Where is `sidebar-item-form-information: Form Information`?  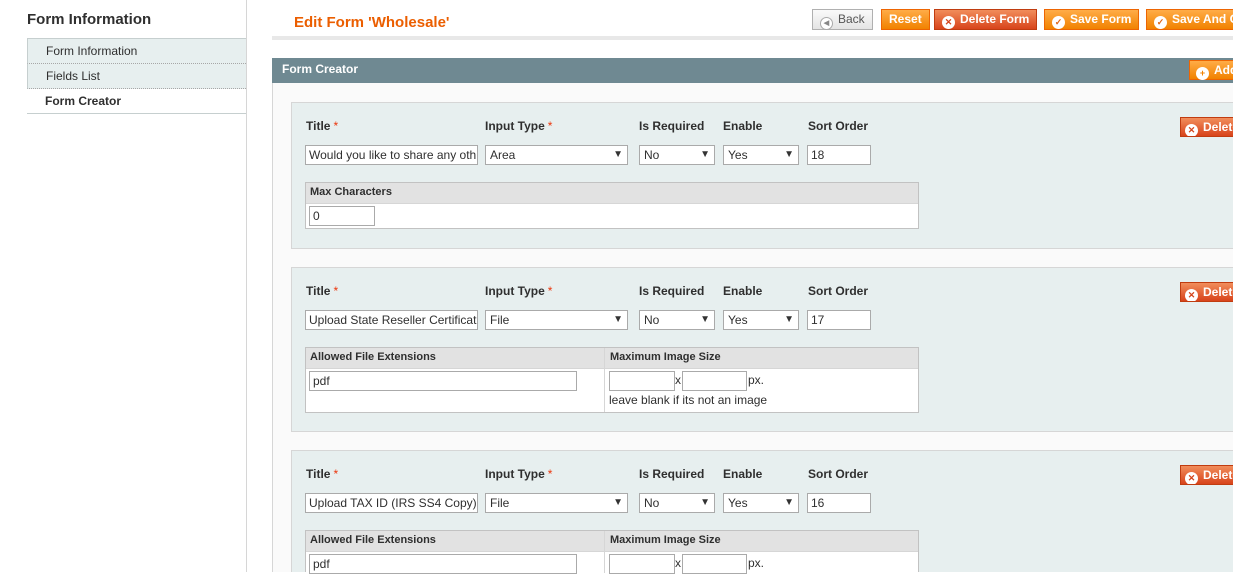 sidebar-item-form-information: Form Information is located at coordinates (136, 51).